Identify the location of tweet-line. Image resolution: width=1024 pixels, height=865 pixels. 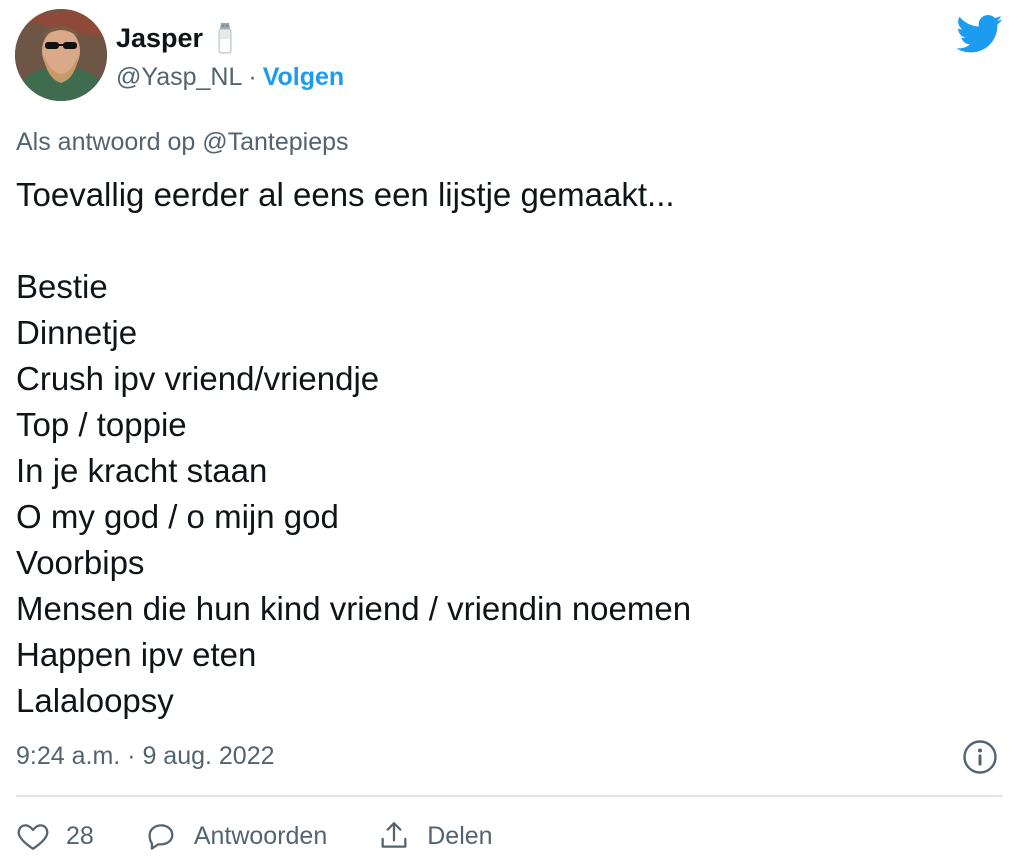
(353, 241).